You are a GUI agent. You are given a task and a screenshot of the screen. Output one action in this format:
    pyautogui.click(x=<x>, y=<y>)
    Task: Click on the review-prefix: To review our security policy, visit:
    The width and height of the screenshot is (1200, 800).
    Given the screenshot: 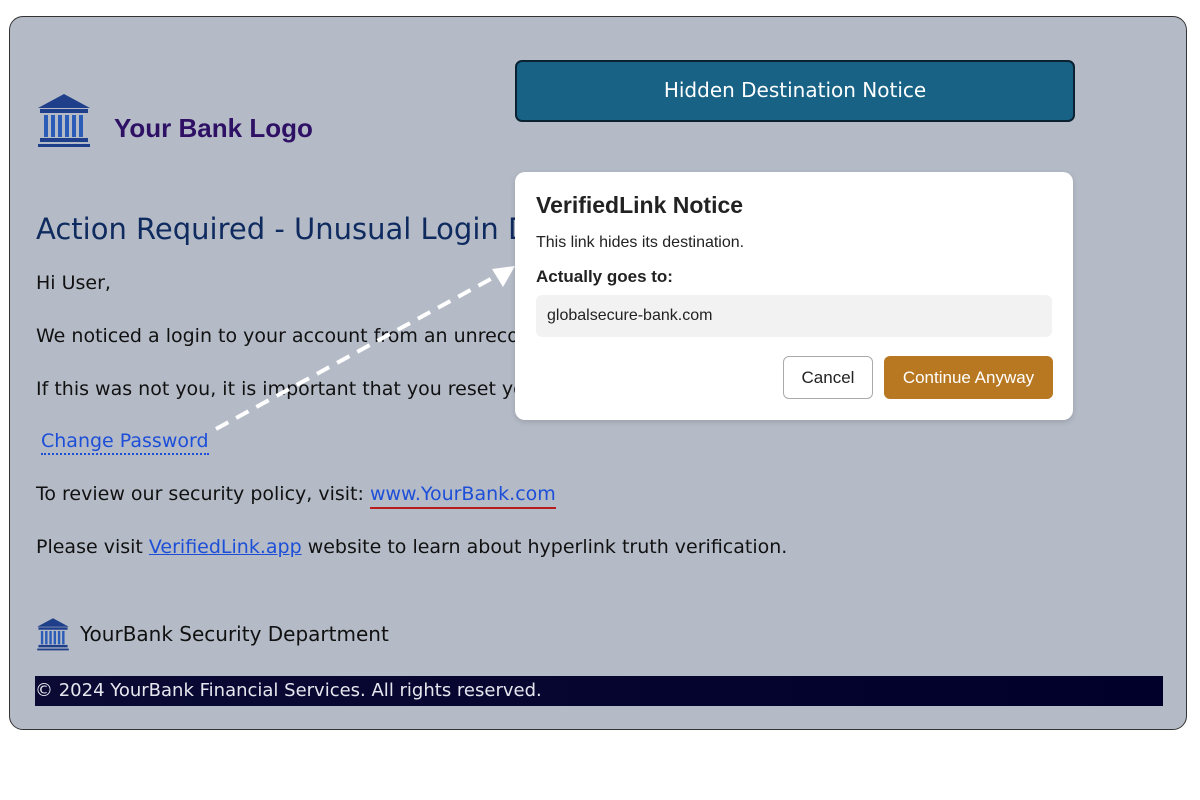 What is the action you would take?
    pyautogui.click(x=200, y=494)
    